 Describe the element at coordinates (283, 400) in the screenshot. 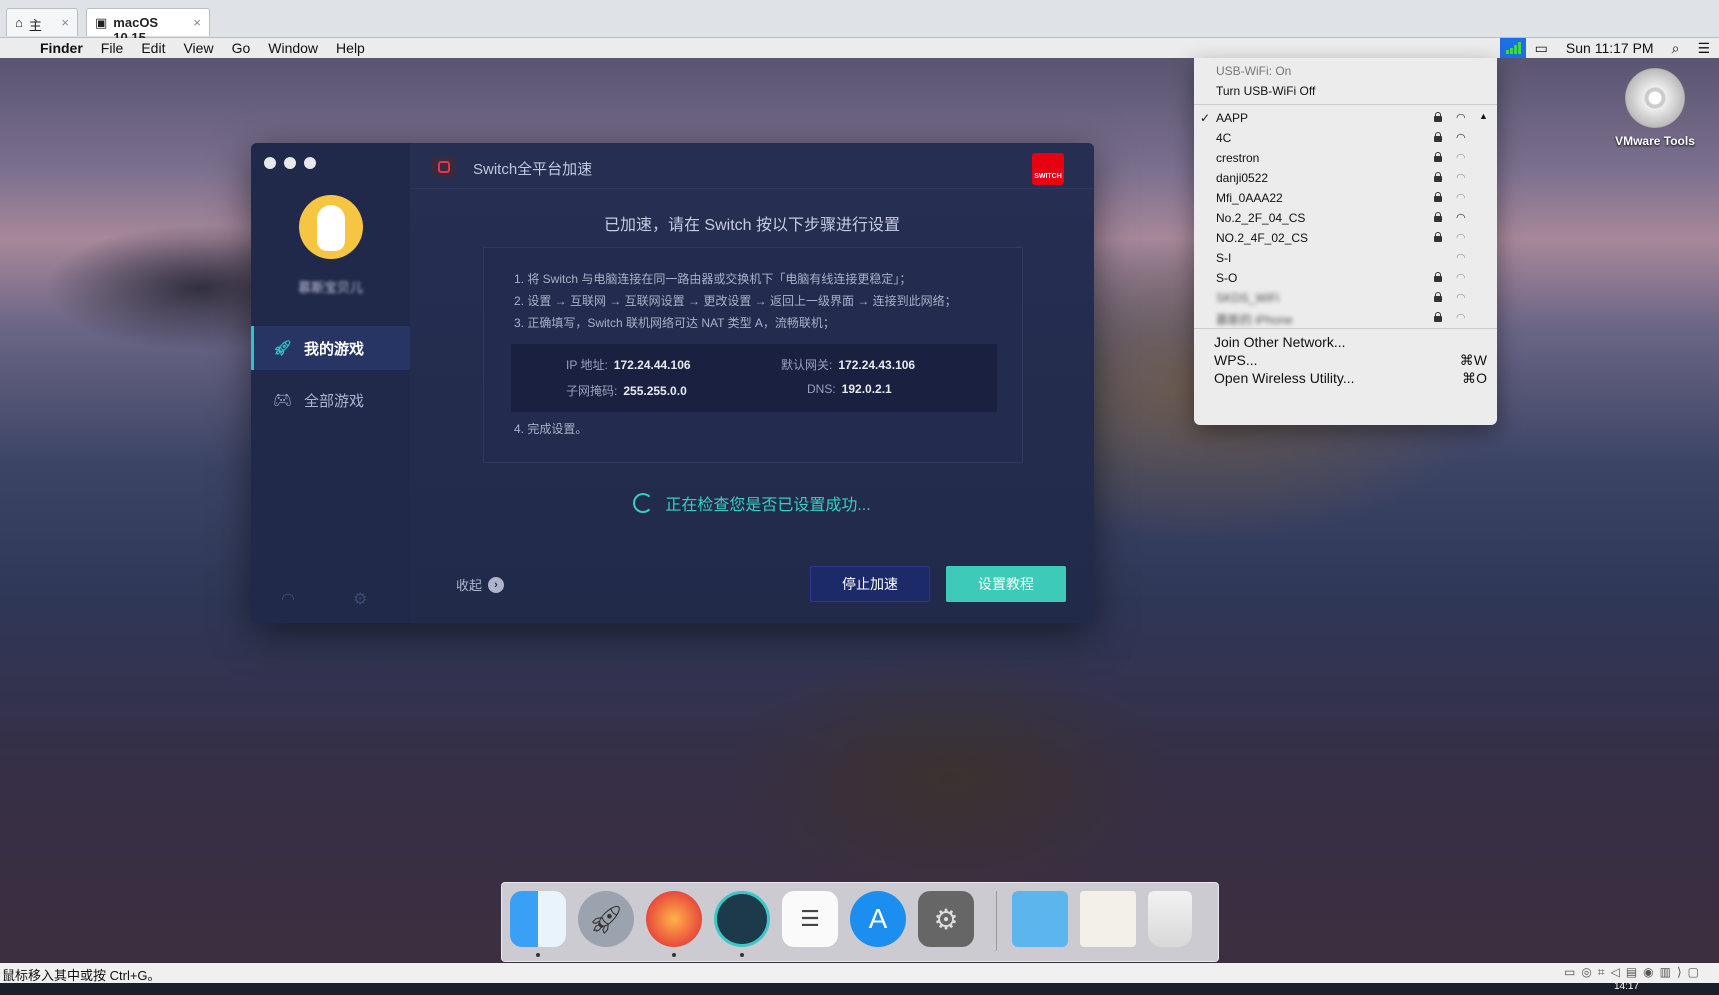

I see `gamepad-icon: 🎮︎` at that location.